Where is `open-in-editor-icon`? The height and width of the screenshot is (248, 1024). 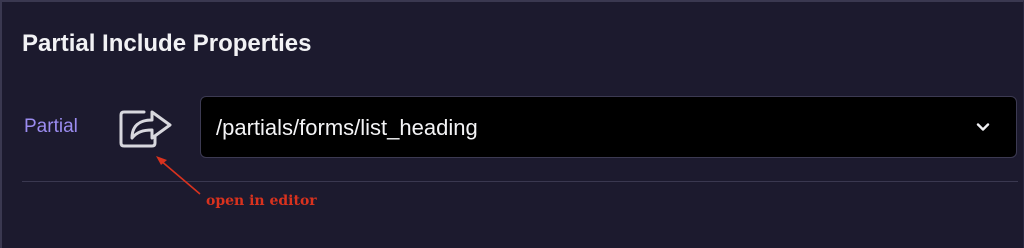
open-in-editor-icon is located at coordinates (145, 126).